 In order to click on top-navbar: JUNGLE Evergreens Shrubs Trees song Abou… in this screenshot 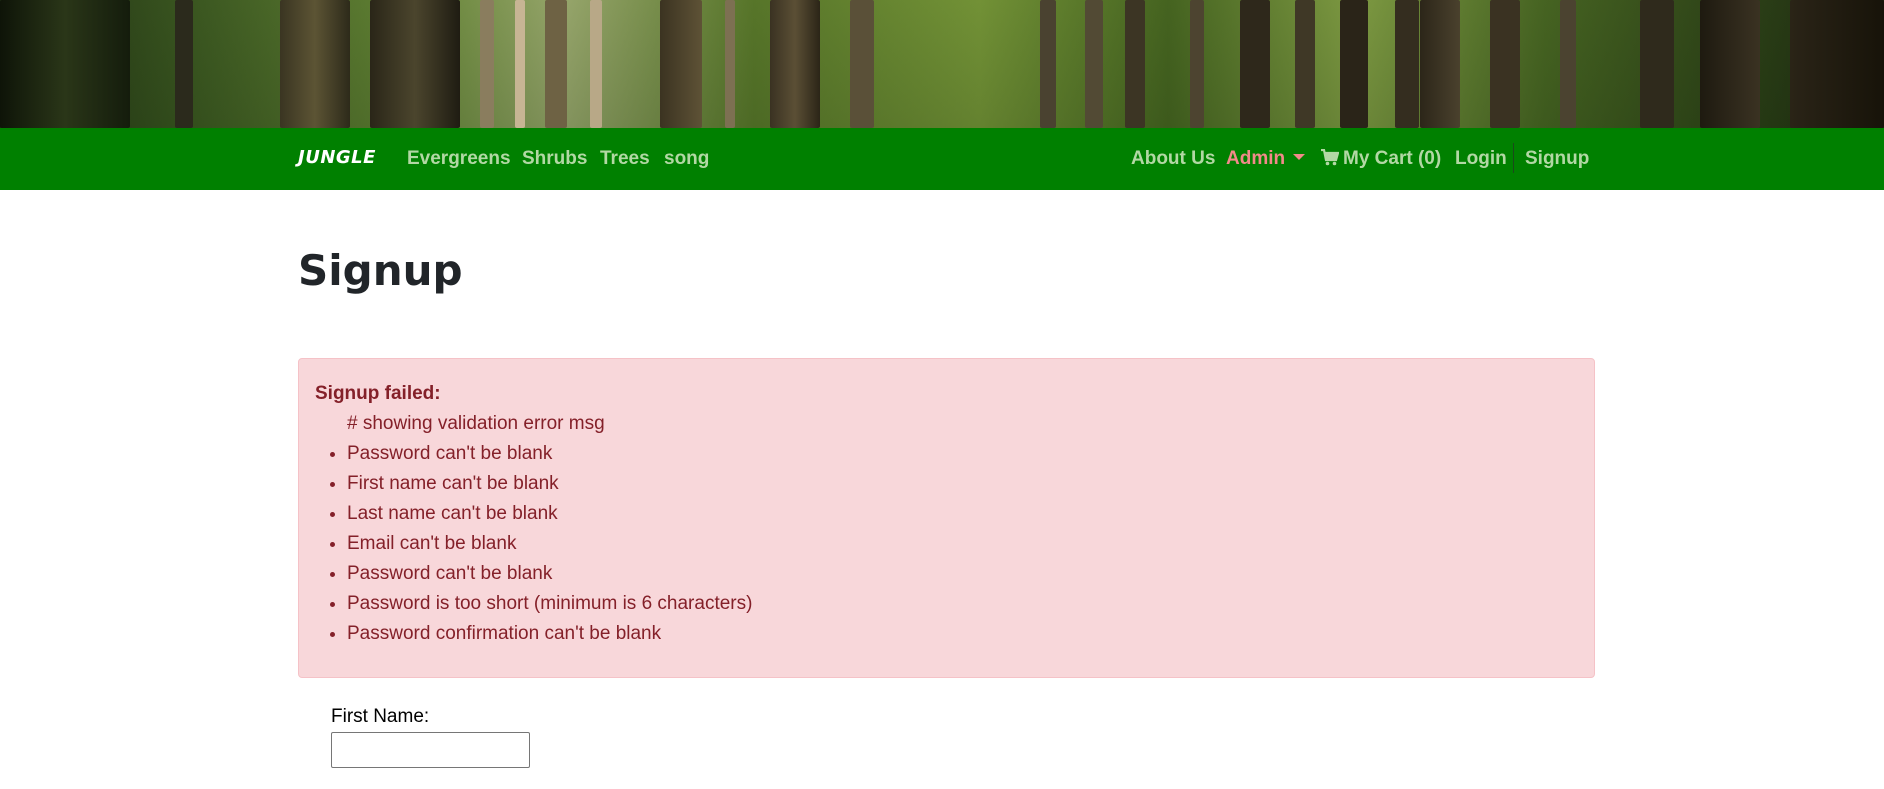, I will do `click(942, 159)`.